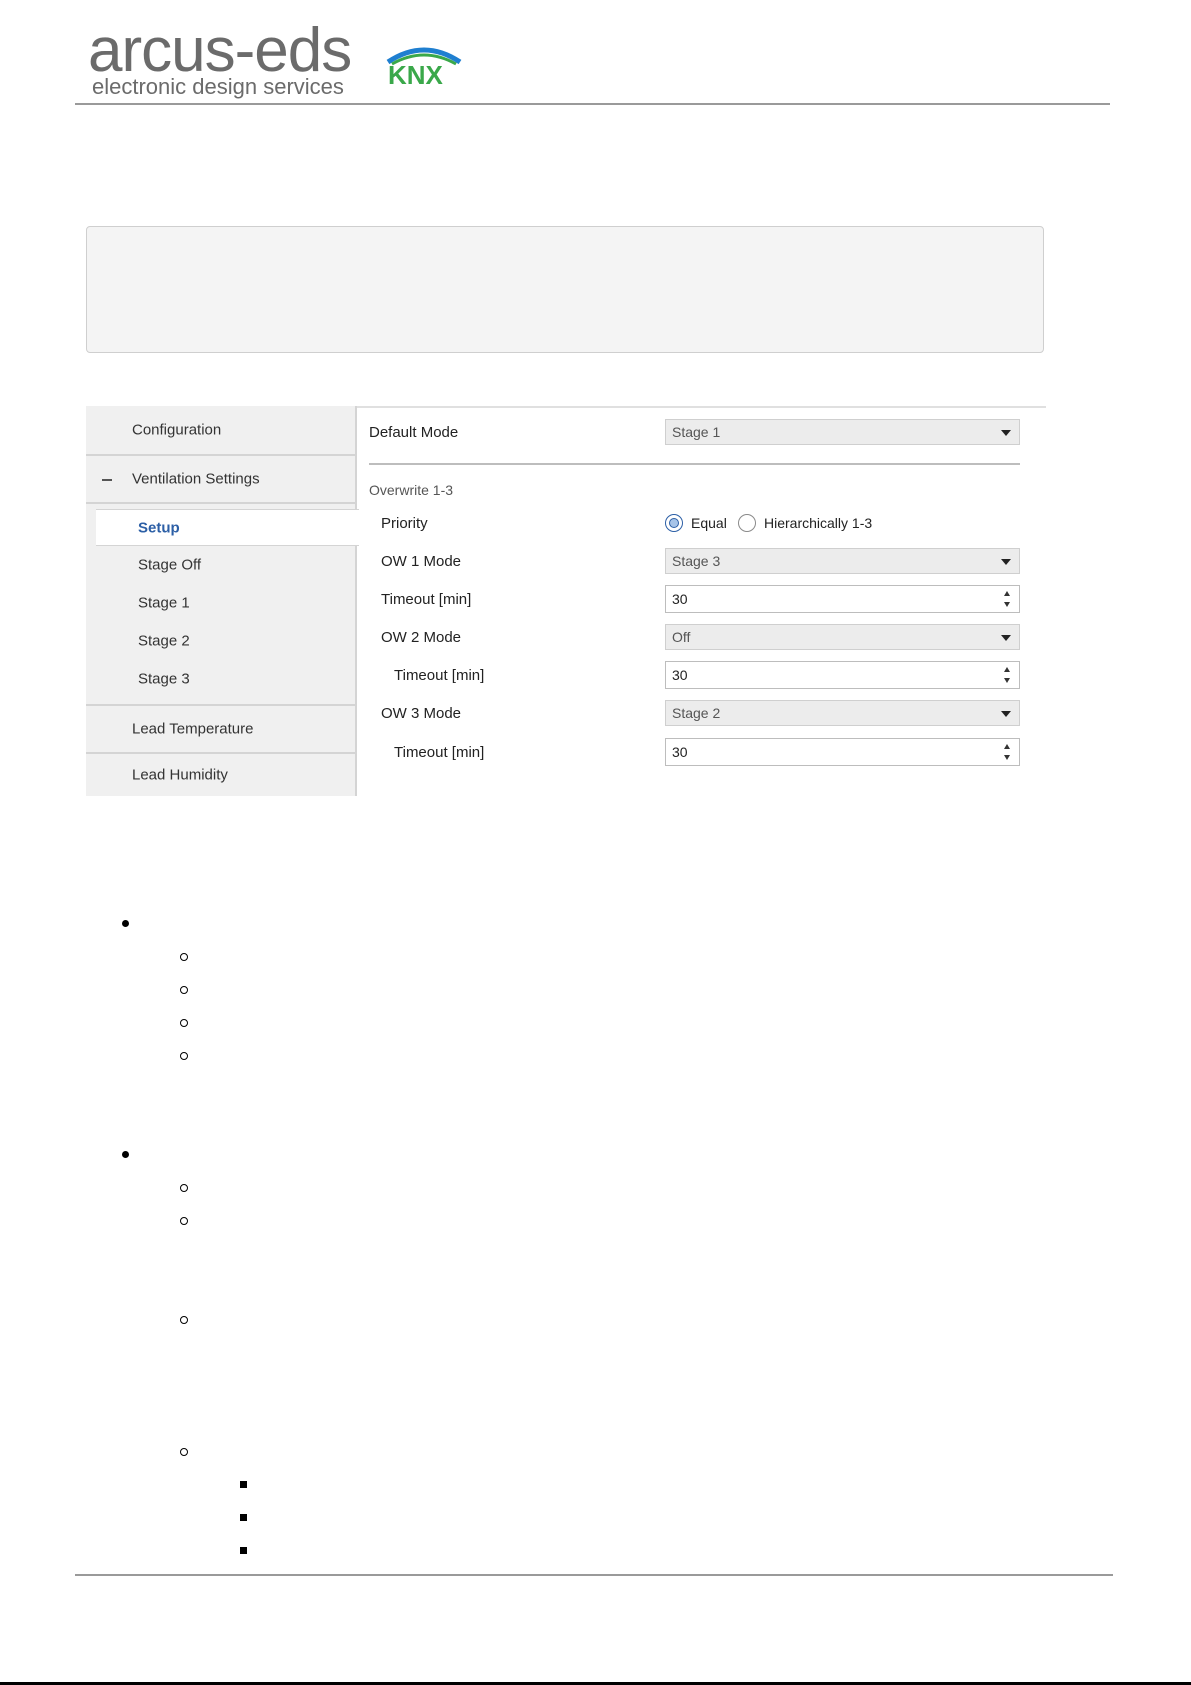 This screenshot has height=1685, width=1191. What do you see at coordinates (747, 523) in the screenshot?
I see `priority-radio-hierarchically` at bounding box center [747, 523].